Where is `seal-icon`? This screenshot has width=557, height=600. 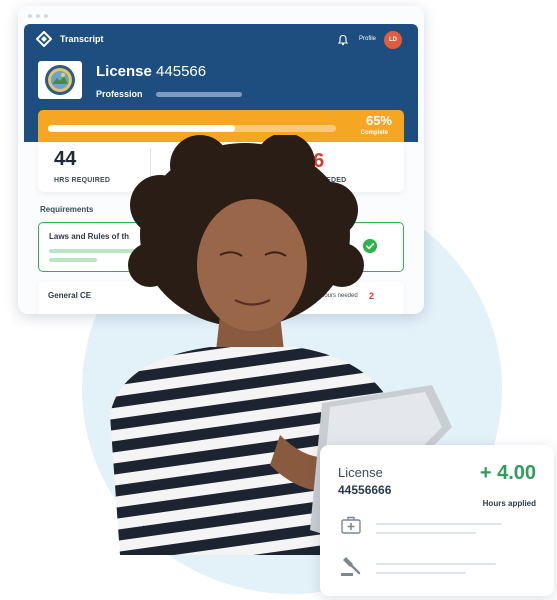
seal-icon is located at coordinates (60, 80).